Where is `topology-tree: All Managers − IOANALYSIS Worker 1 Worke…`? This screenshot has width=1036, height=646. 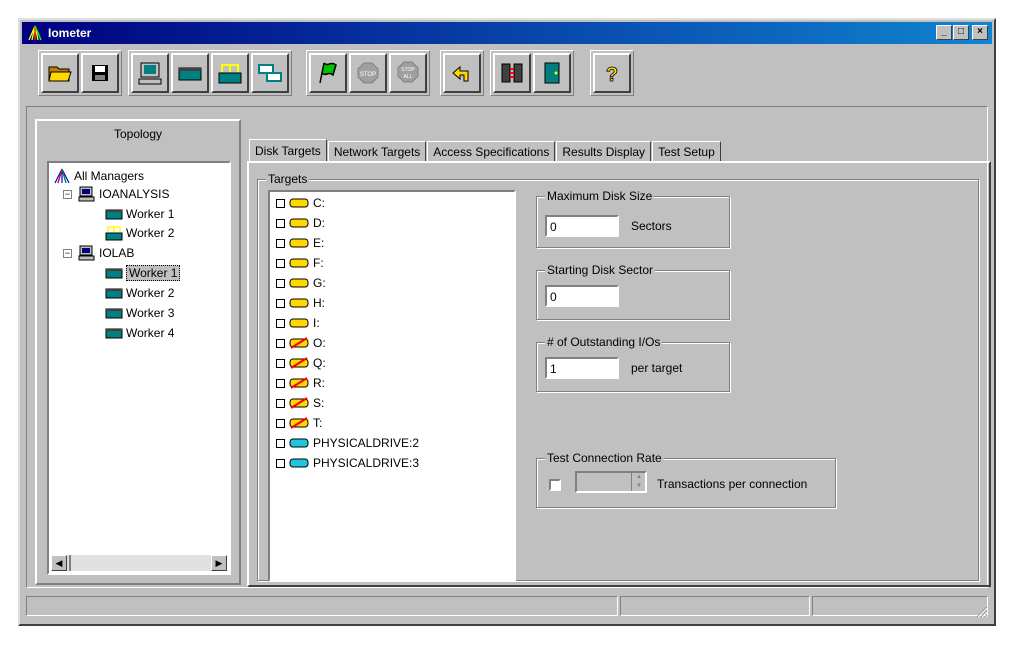
topology-tree: All Managers − IOANALYSIS Worker 1 Worke… is located at coordinates (139, 368).